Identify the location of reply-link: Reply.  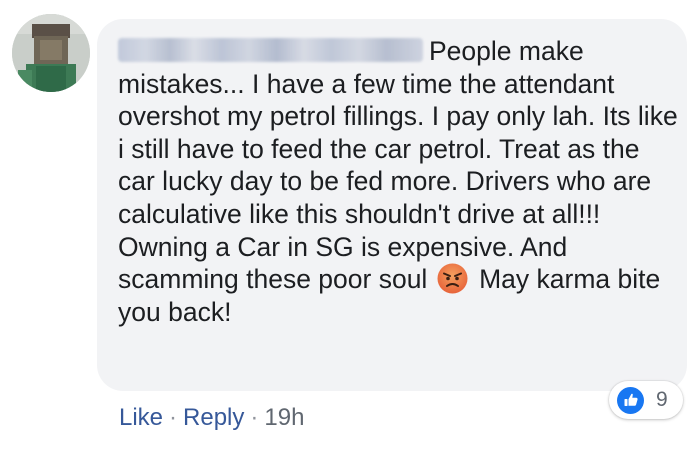
(213, 417).